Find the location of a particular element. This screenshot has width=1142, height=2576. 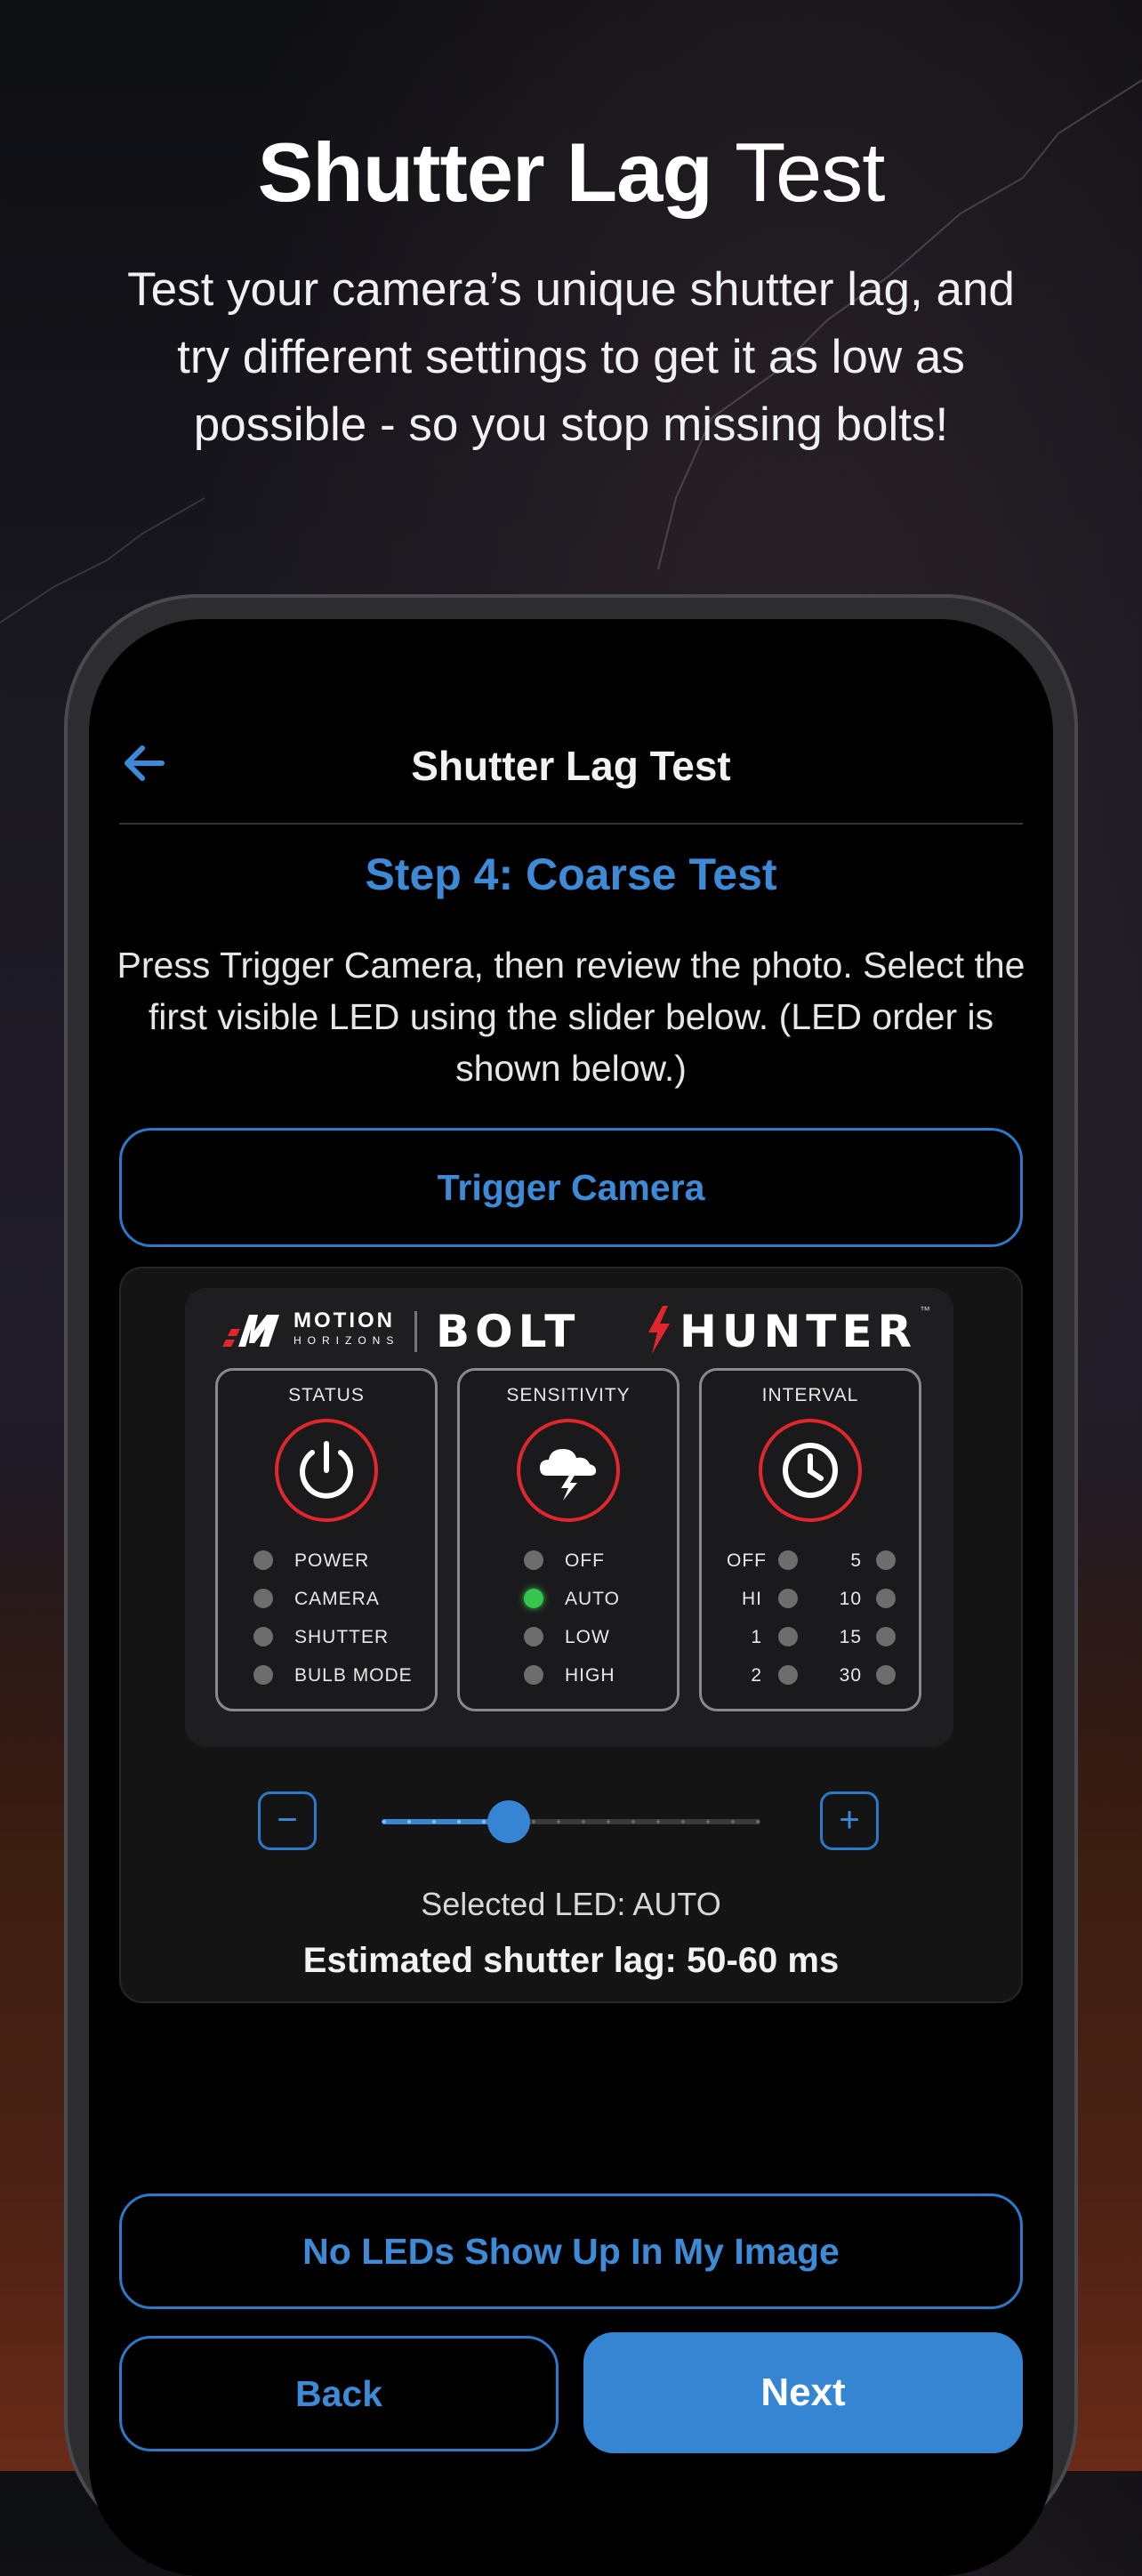

led-off is located at coordinates (533, 1560).